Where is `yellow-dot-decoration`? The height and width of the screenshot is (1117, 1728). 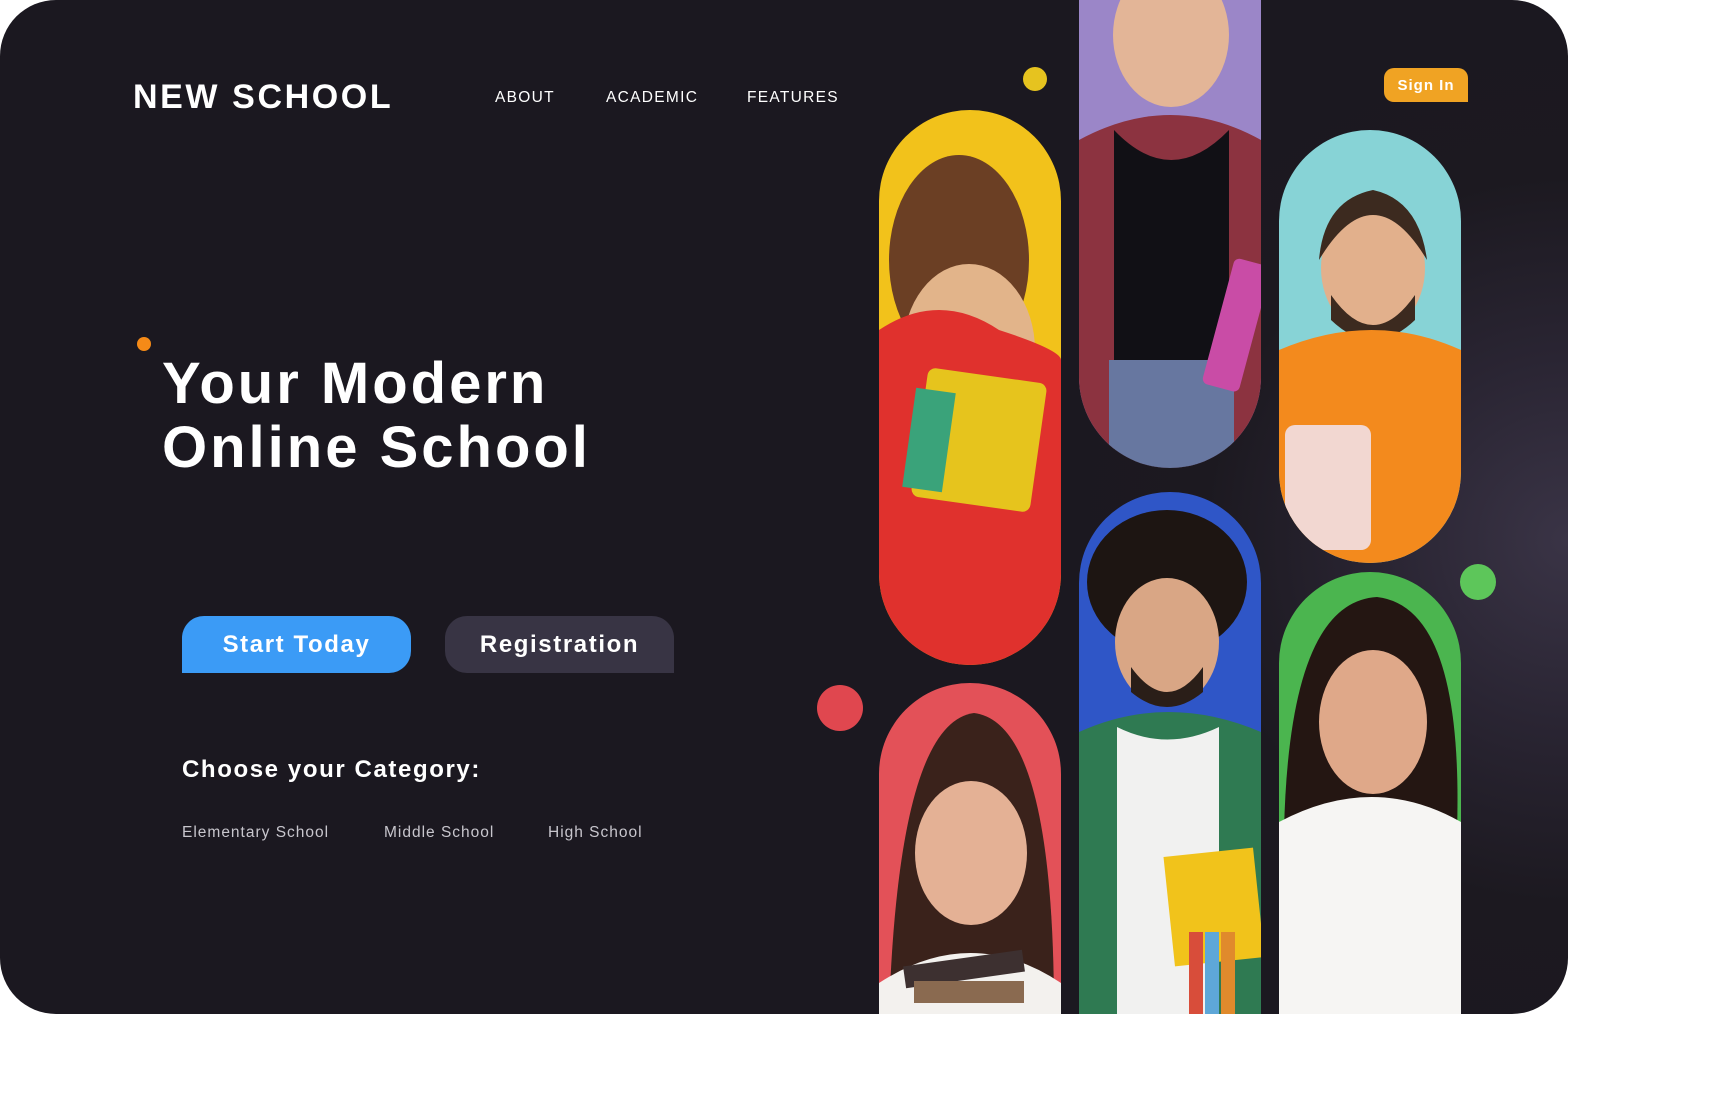
yellow-dot-decoration is located at coordinates (1035, 79).